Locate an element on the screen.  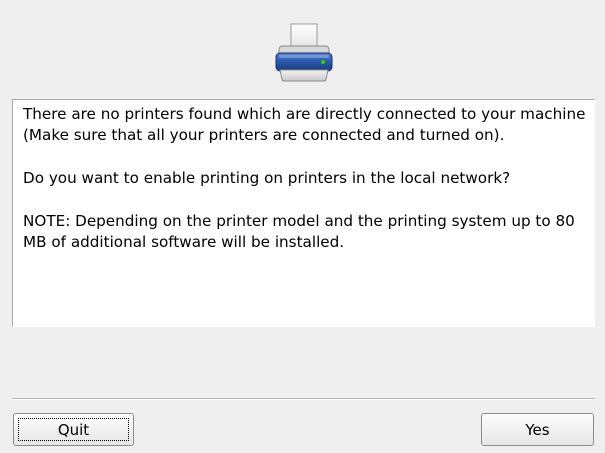
printer-icon is located at coordinates (306, 56).